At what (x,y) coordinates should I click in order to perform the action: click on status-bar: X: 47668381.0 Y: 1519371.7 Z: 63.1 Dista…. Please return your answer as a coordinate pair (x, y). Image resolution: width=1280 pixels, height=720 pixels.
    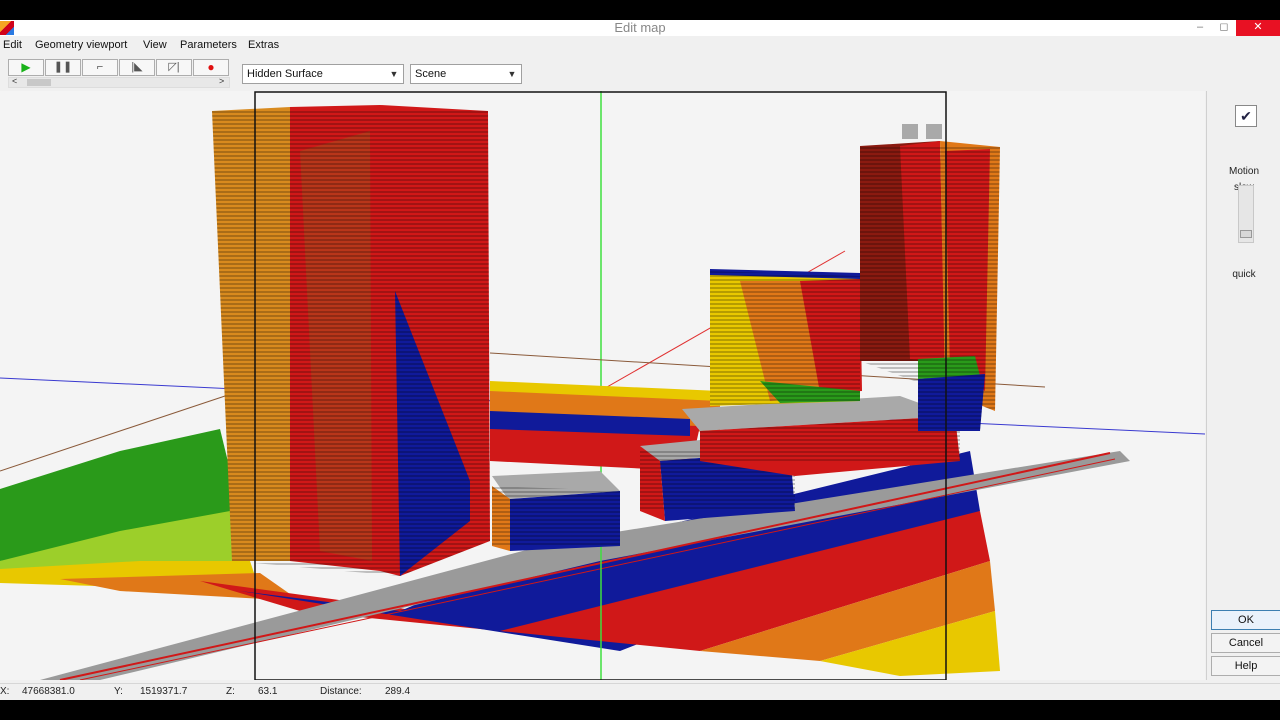
    Looking at the image, I should click on (640, 691).